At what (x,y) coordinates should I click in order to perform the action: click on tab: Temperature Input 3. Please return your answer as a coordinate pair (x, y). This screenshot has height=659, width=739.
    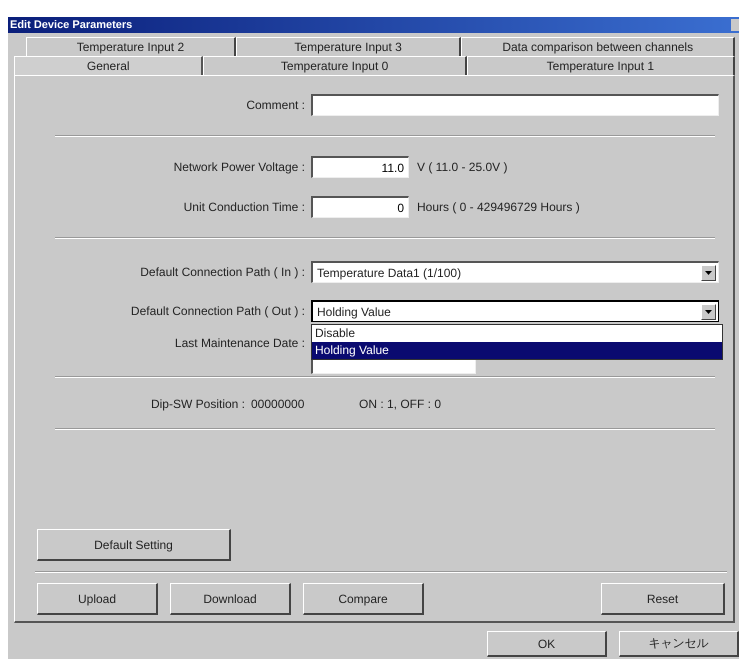
    Looking at the image, I should click on (349, 46).